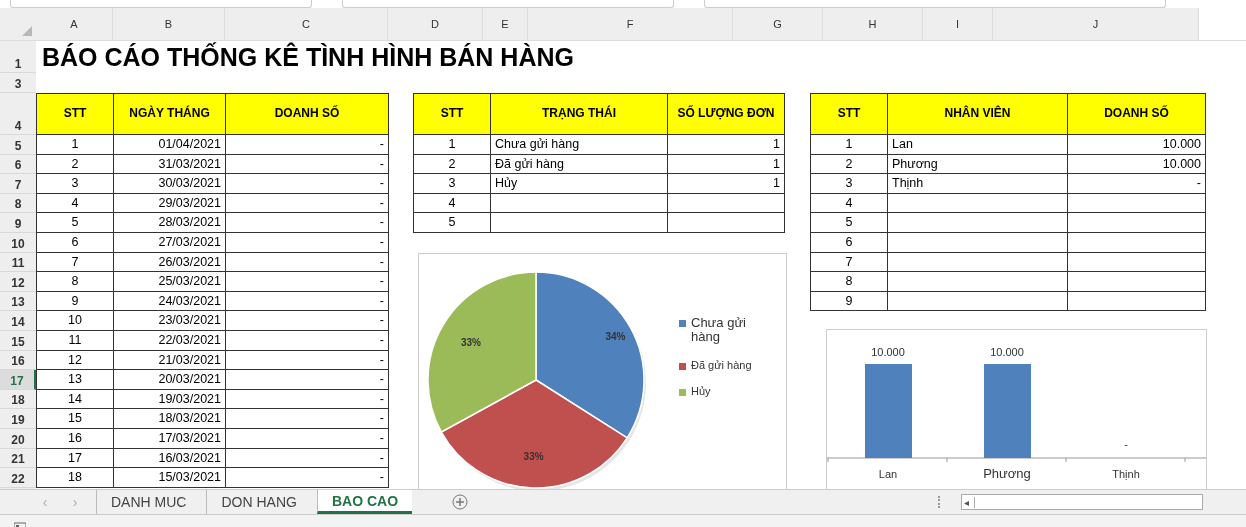 The image size is (1246, 527). I want to click on table-cell: 19/03/2021, so click(169, 399).